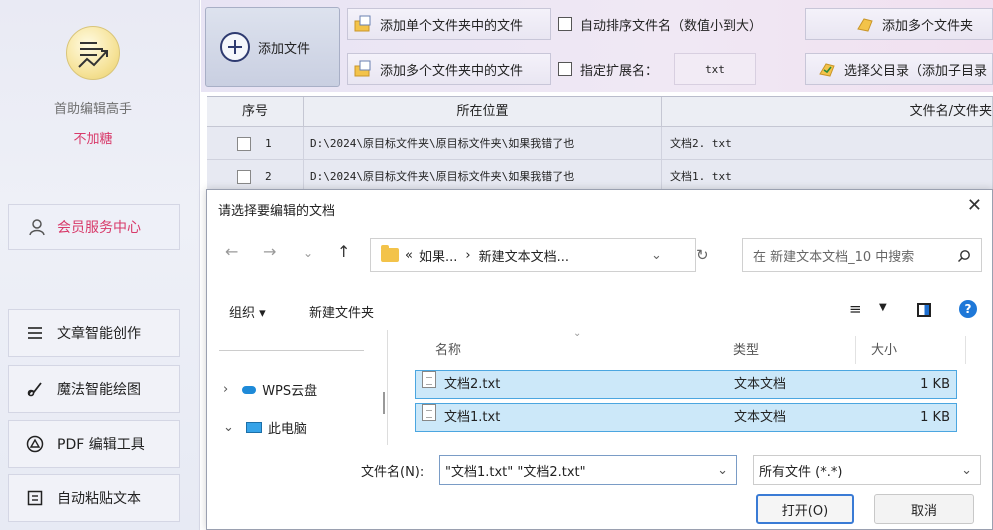  I want to click on plus-icon, so click(235, 47).